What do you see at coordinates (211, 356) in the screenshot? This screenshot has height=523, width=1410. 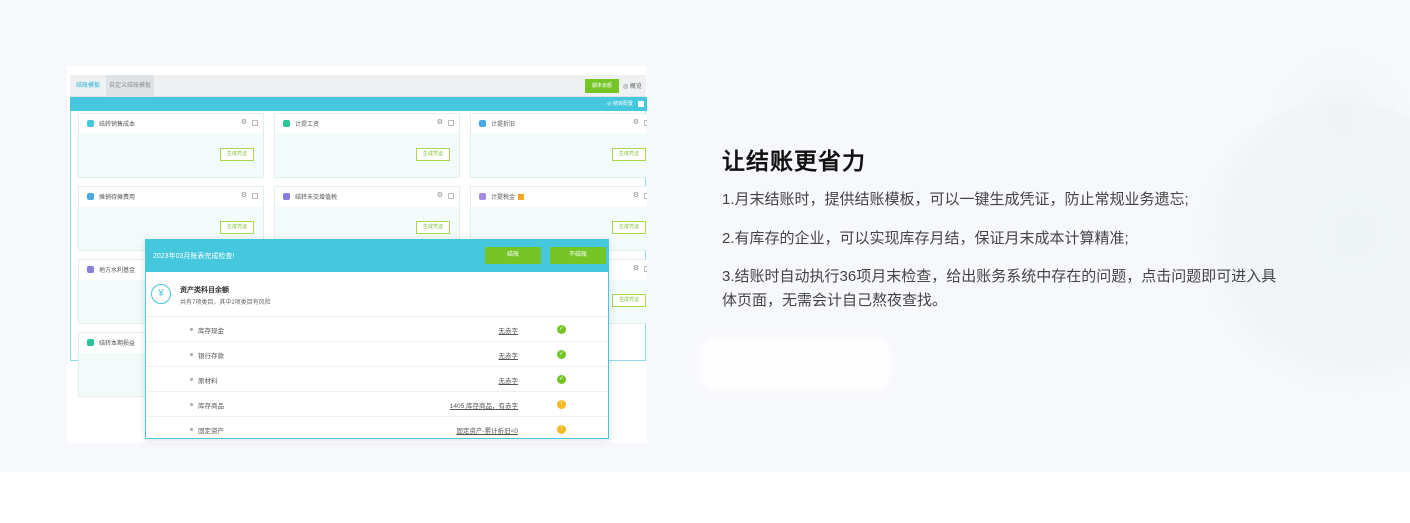 I see `account-name: 银行存款` at bounding box center [211, 356].